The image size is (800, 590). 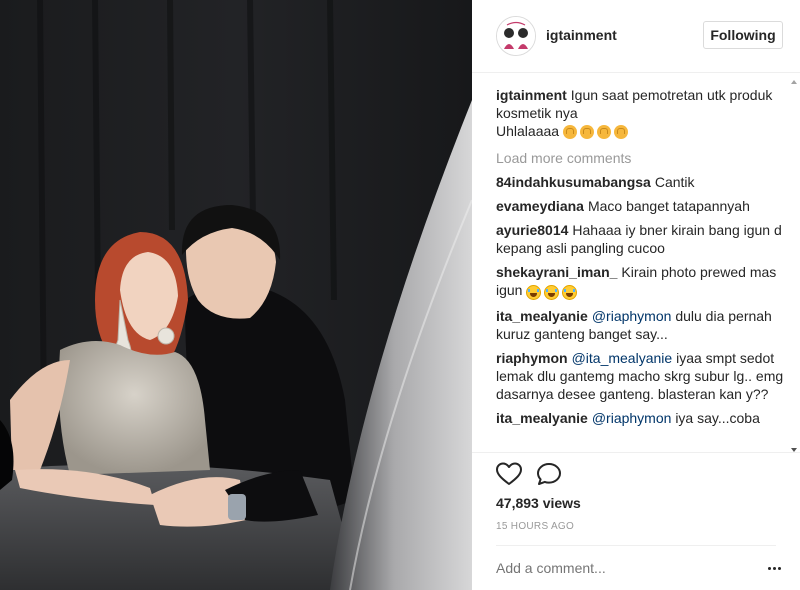 I want to click on comment-text: iya say...coba, so click(x=717, y=417).